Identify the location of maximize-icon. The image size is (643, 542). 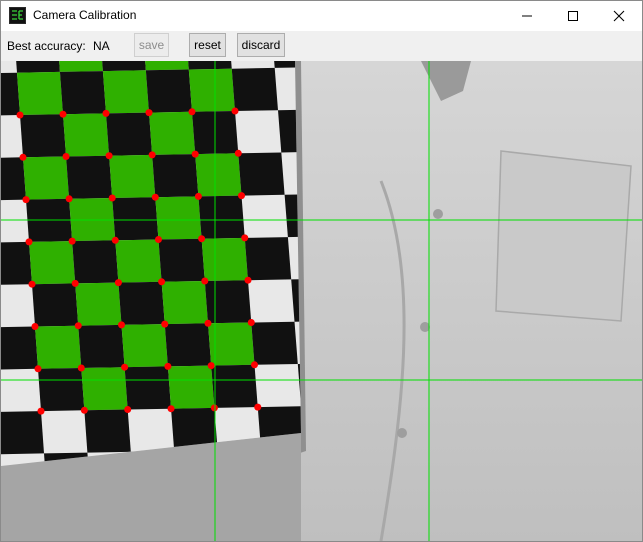
(573, 15).